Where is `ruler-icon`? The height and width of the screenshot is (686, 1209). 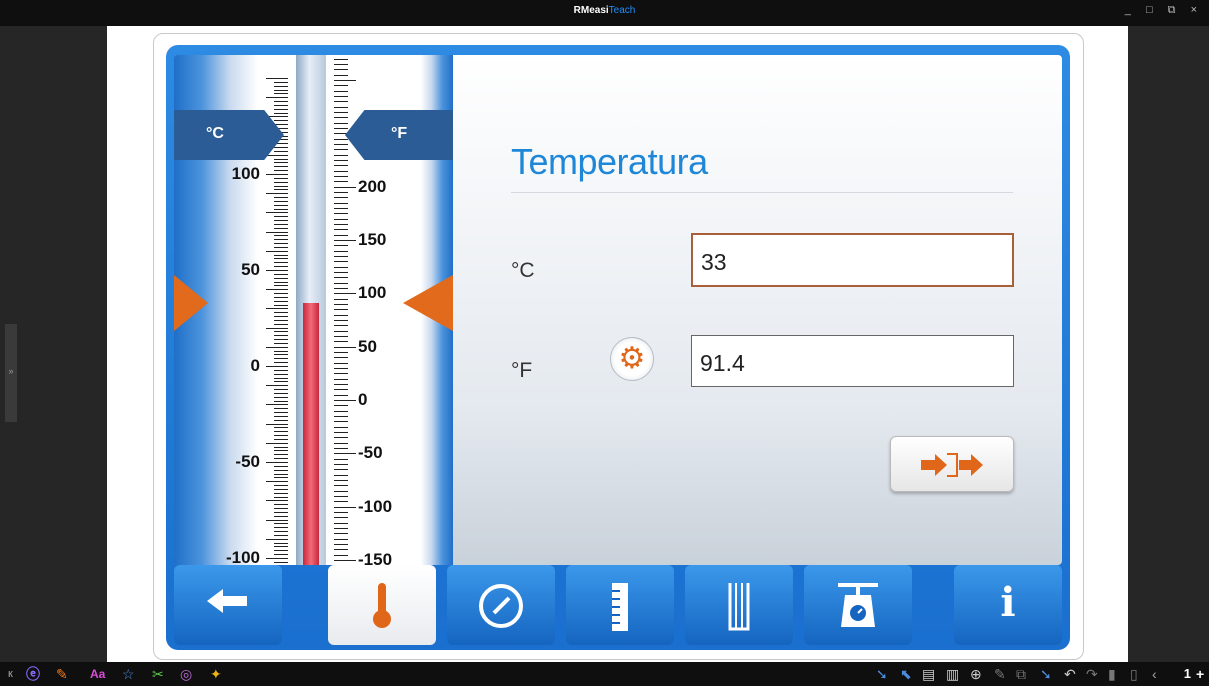 ruler-icon is located at coordinates (620, 607).